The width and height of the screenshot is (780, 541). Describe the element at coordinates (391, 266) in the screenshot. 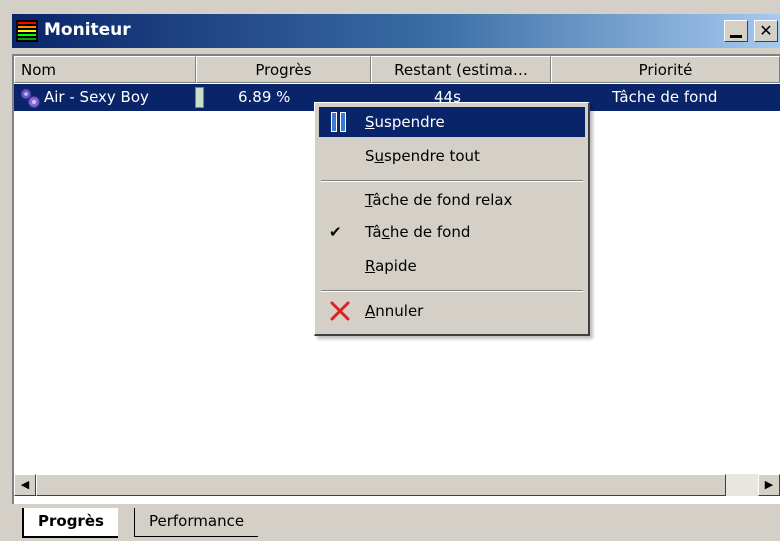

I see `menu-item-label: Rapide` at that location.